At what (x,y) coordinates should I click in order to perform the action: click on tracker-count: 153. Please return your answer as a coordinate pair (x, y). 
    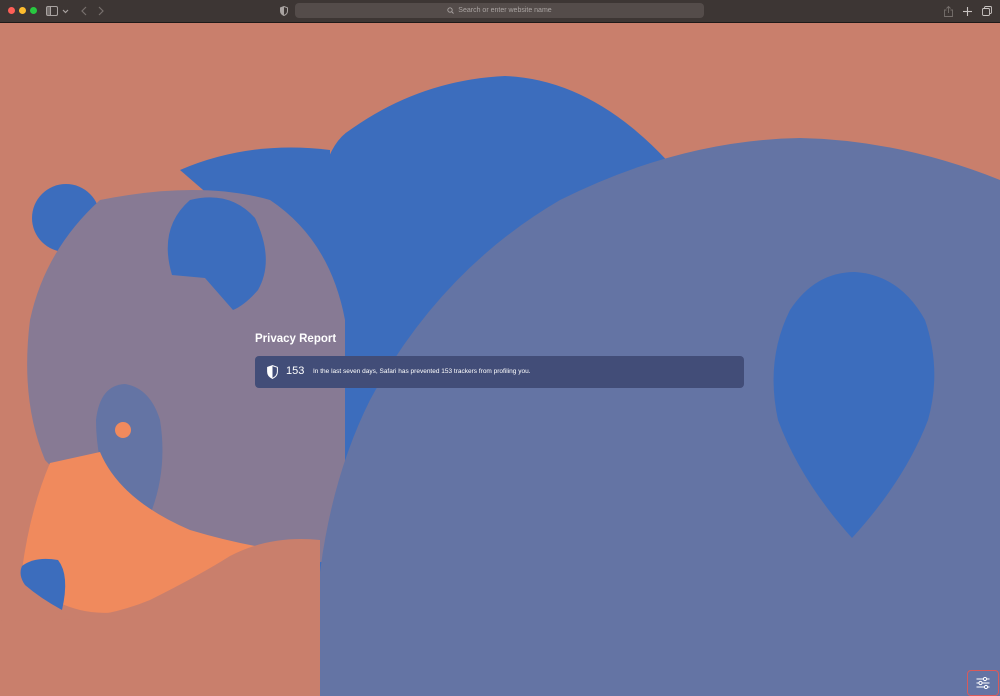
    Looking at the image, I should click on (295, 371).